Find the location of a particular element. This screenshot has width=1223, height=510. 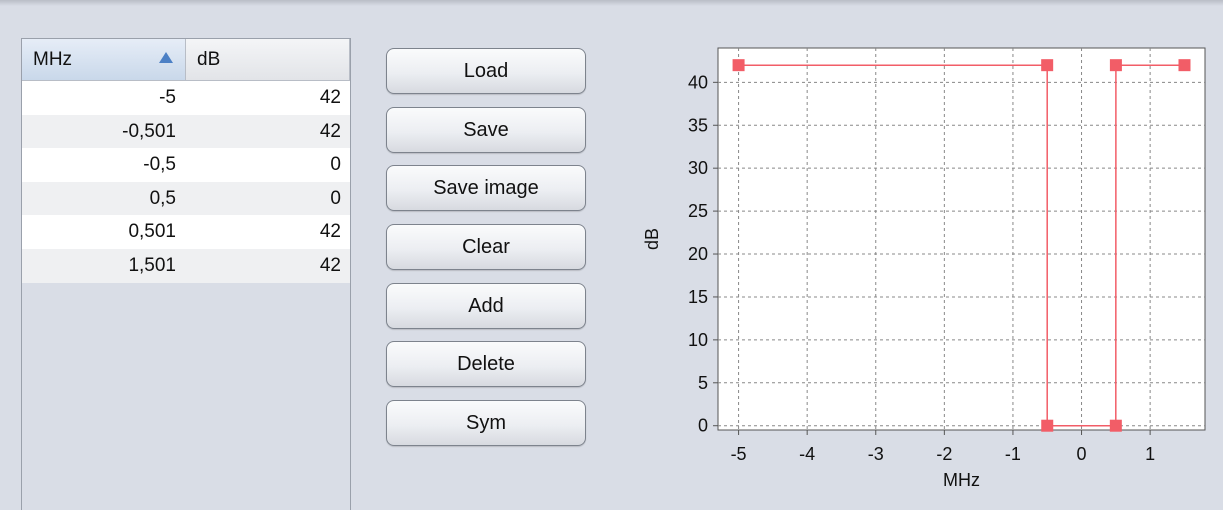

x-tick-label: -4 is located at coordinates (807, 454).